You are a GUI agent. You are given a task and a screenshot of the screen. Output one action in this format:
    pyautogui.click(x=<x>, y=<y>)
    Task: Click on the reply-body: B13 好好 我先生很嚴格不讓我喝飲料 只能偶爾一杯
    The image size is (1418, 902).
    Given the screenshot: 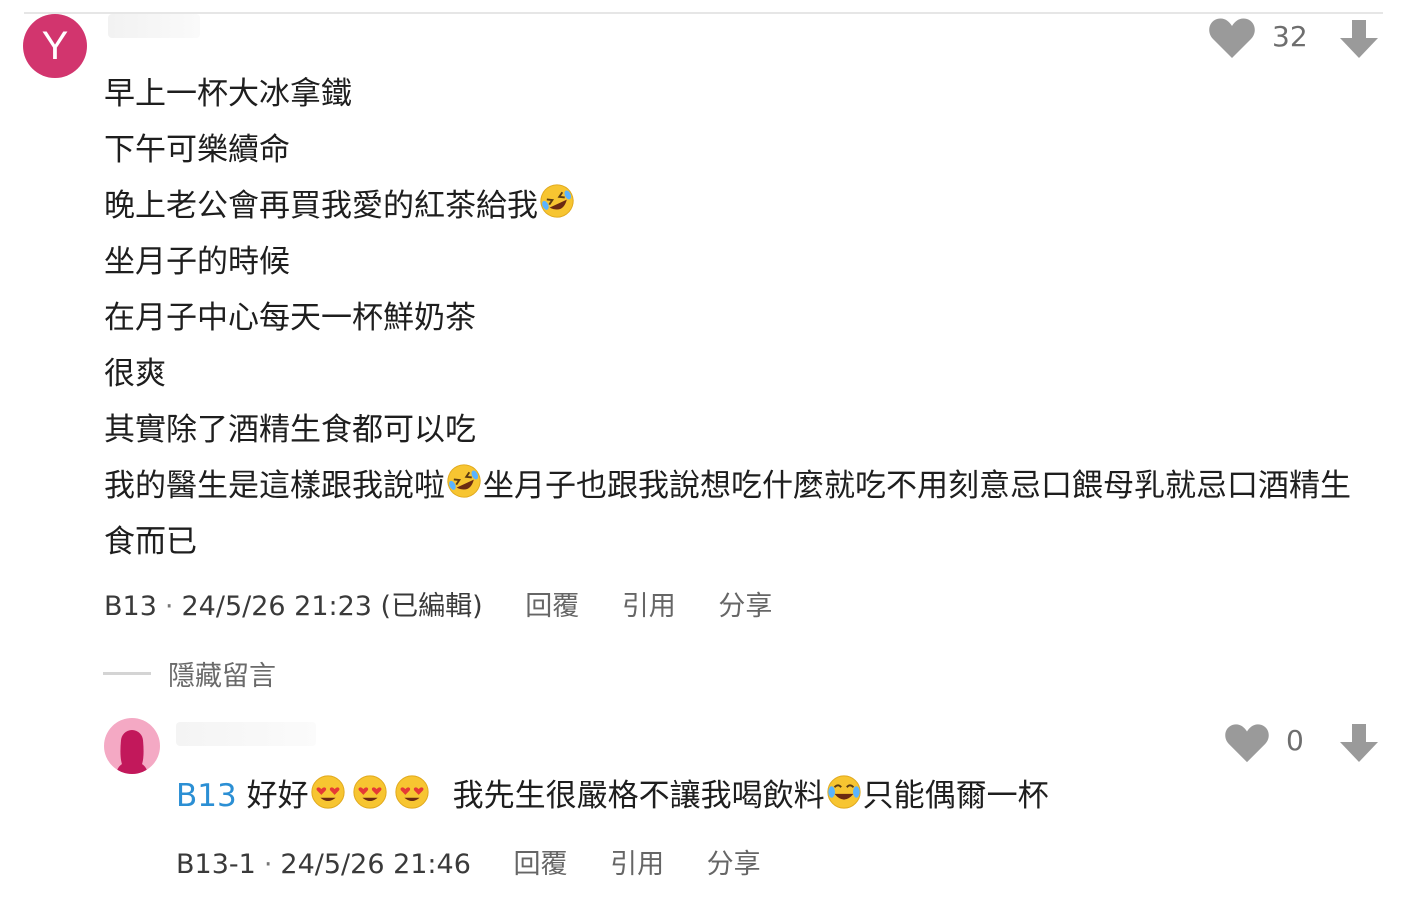 What is the action you would take?
    pyautogui.click(x=612, y=792)
    